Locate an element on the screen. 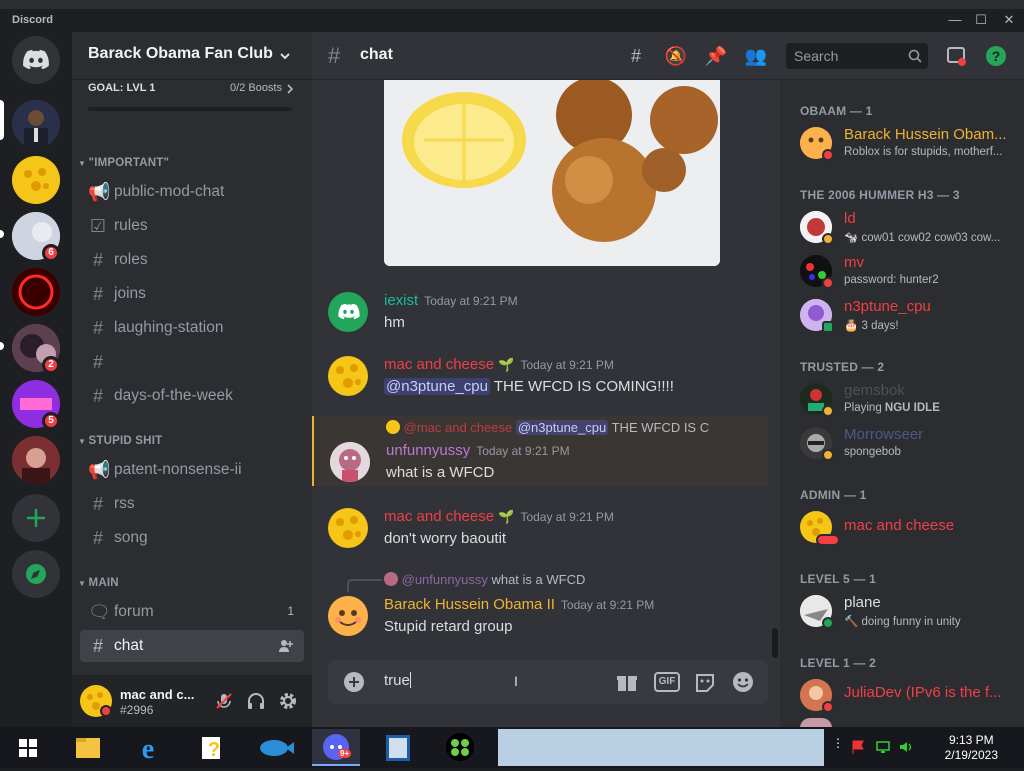  unread-pill is located at coordinates (2, 346).